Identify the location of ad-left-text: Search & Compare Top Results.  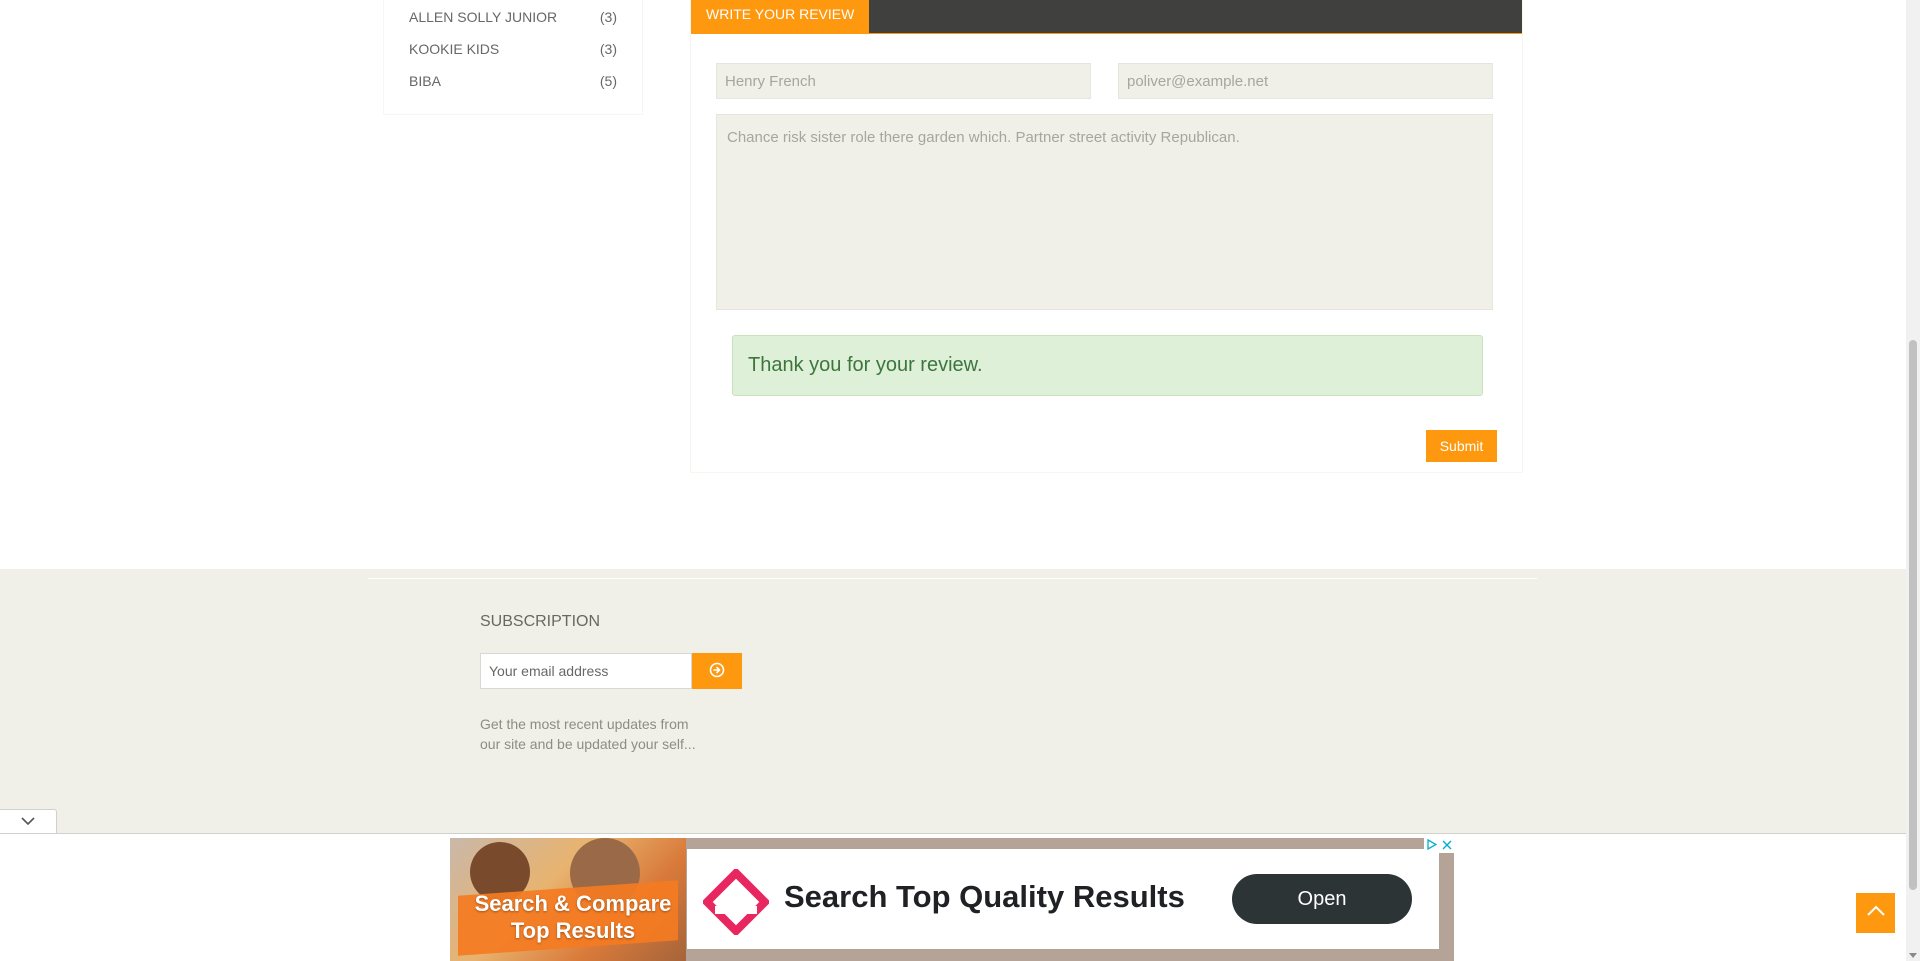
(573, 917).